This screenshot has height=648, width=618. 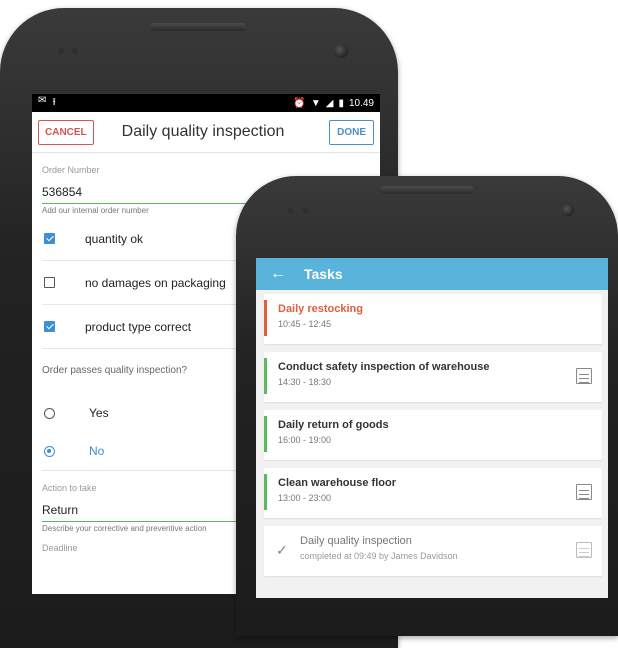 What do you see at coordinates (42, 100) in the screenshot?
I see `mail-icon: ✉` at bounding box center [42, 100].